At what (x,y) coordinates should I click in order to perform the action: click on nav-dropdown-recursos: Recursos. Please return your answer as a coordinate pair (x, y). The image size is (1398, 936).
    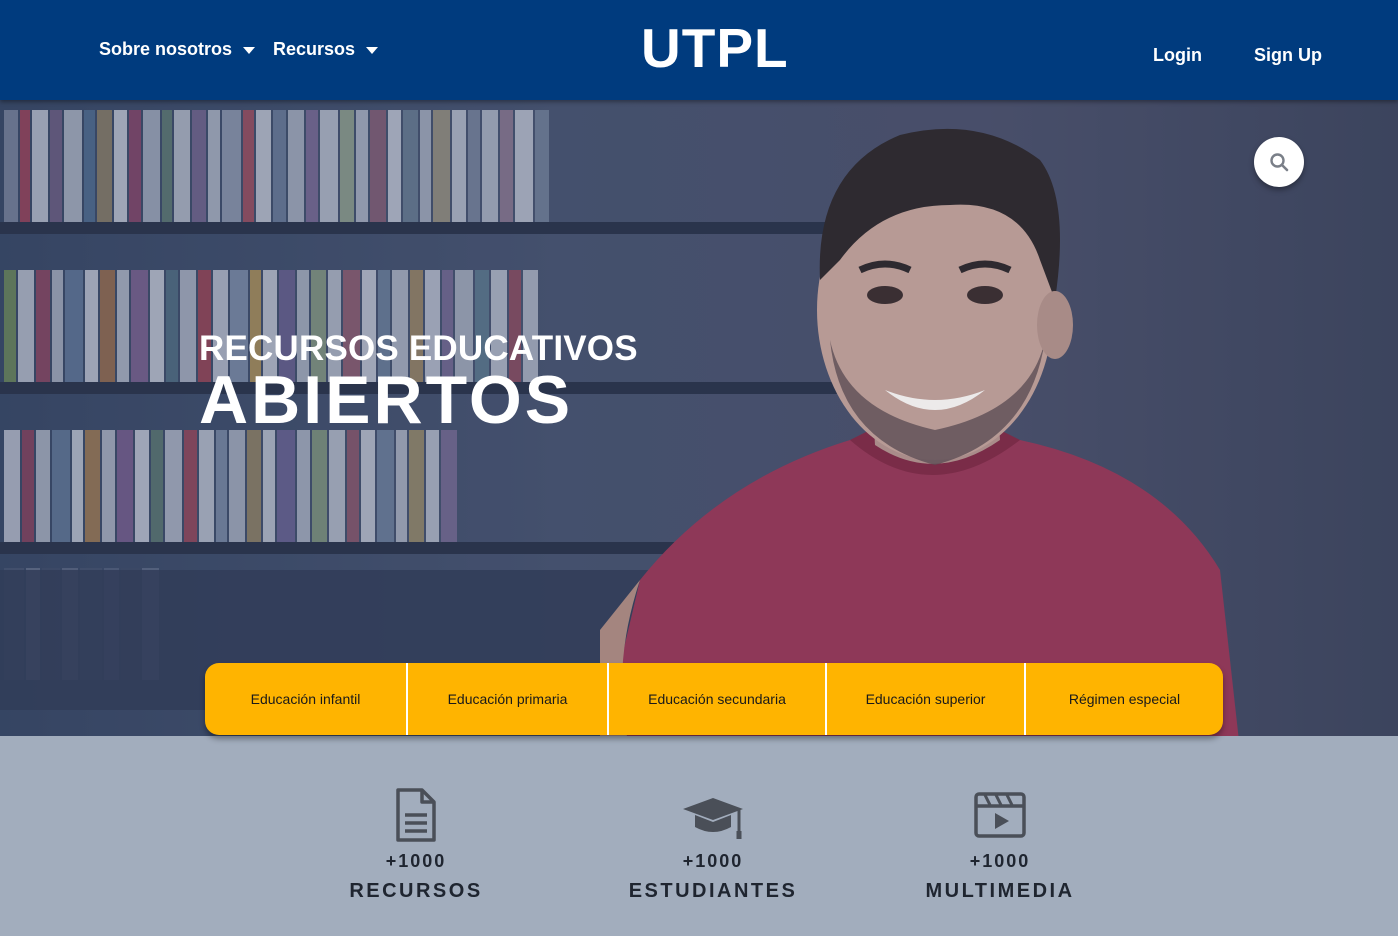
    Looking at the image, I should click on (326, 49).